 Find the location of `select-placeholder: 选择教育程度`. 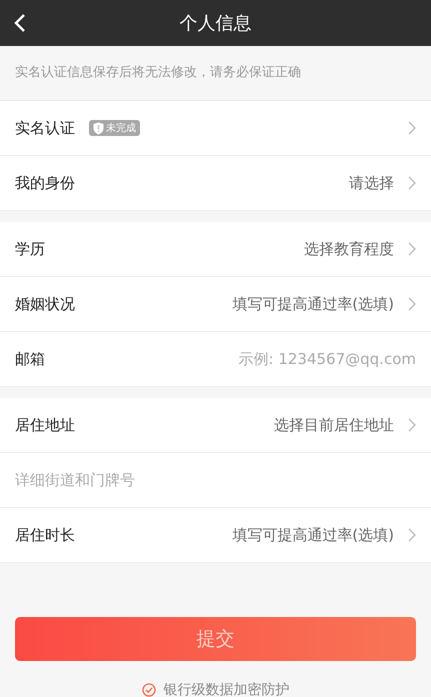

select-placeholder: 选择教育程度 is located at coordinates (349, 249).